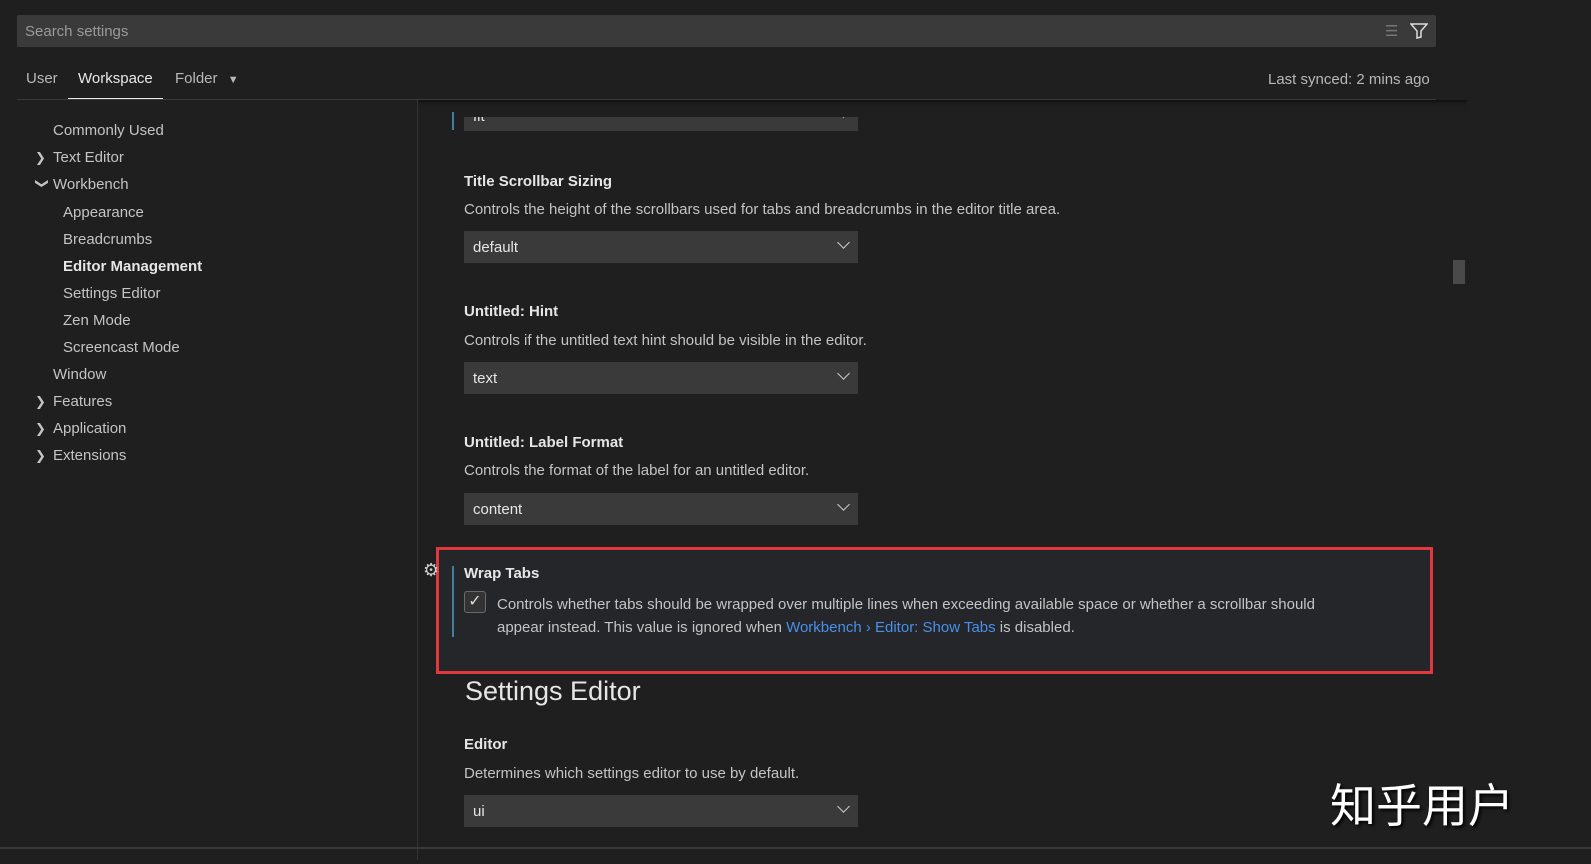  Describe the element at coordinates (107, 242) in the screenshot. I see `toc-breadcrumbs: Breadcrumbs` at that location.